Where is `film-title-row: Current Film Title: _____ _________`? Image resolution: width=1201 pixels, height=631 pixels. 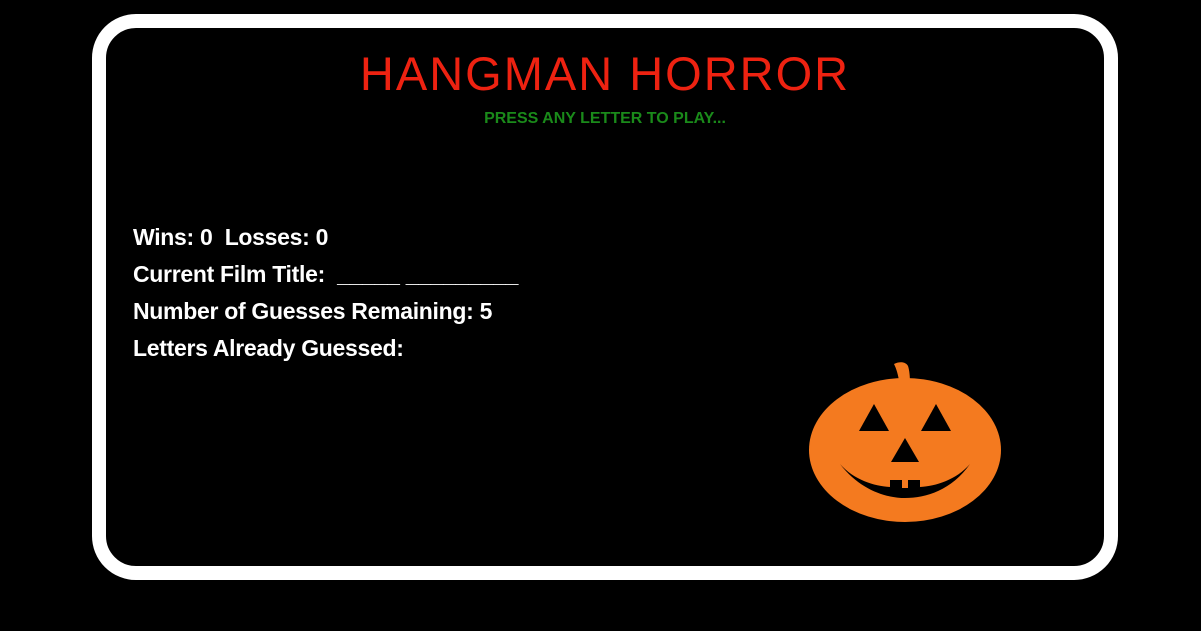 film-title-row: Current Film Title: _____ _________ is located at coordinates (325, 274).